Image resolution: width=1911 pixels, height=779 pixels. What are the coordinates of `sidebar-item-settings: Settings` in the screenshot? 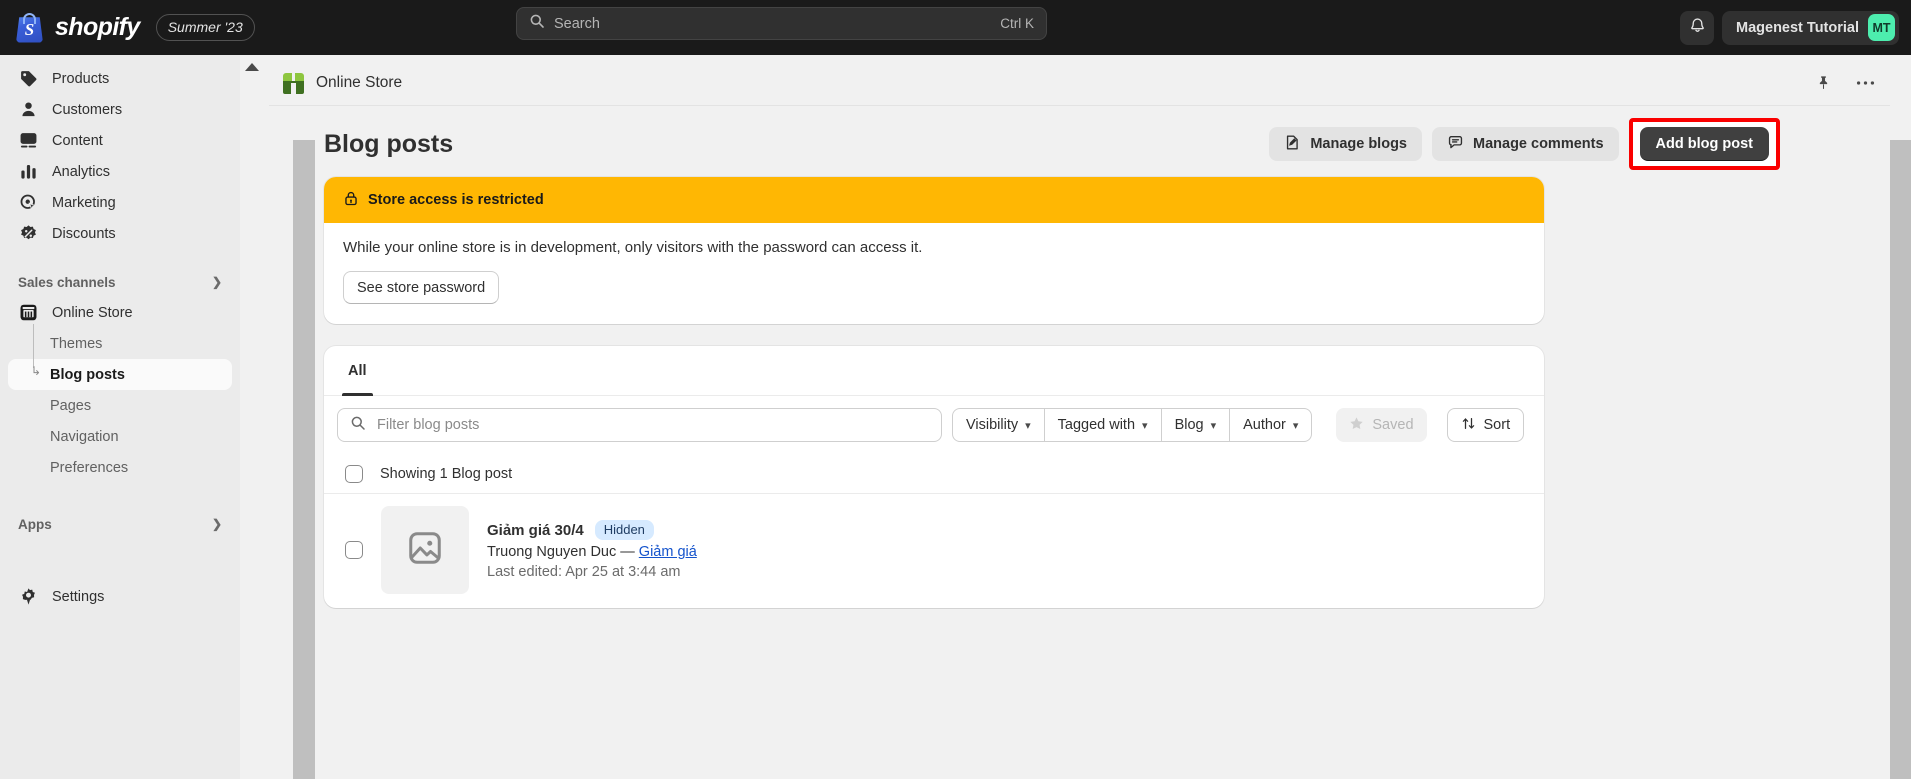 It's located at (120, 596).